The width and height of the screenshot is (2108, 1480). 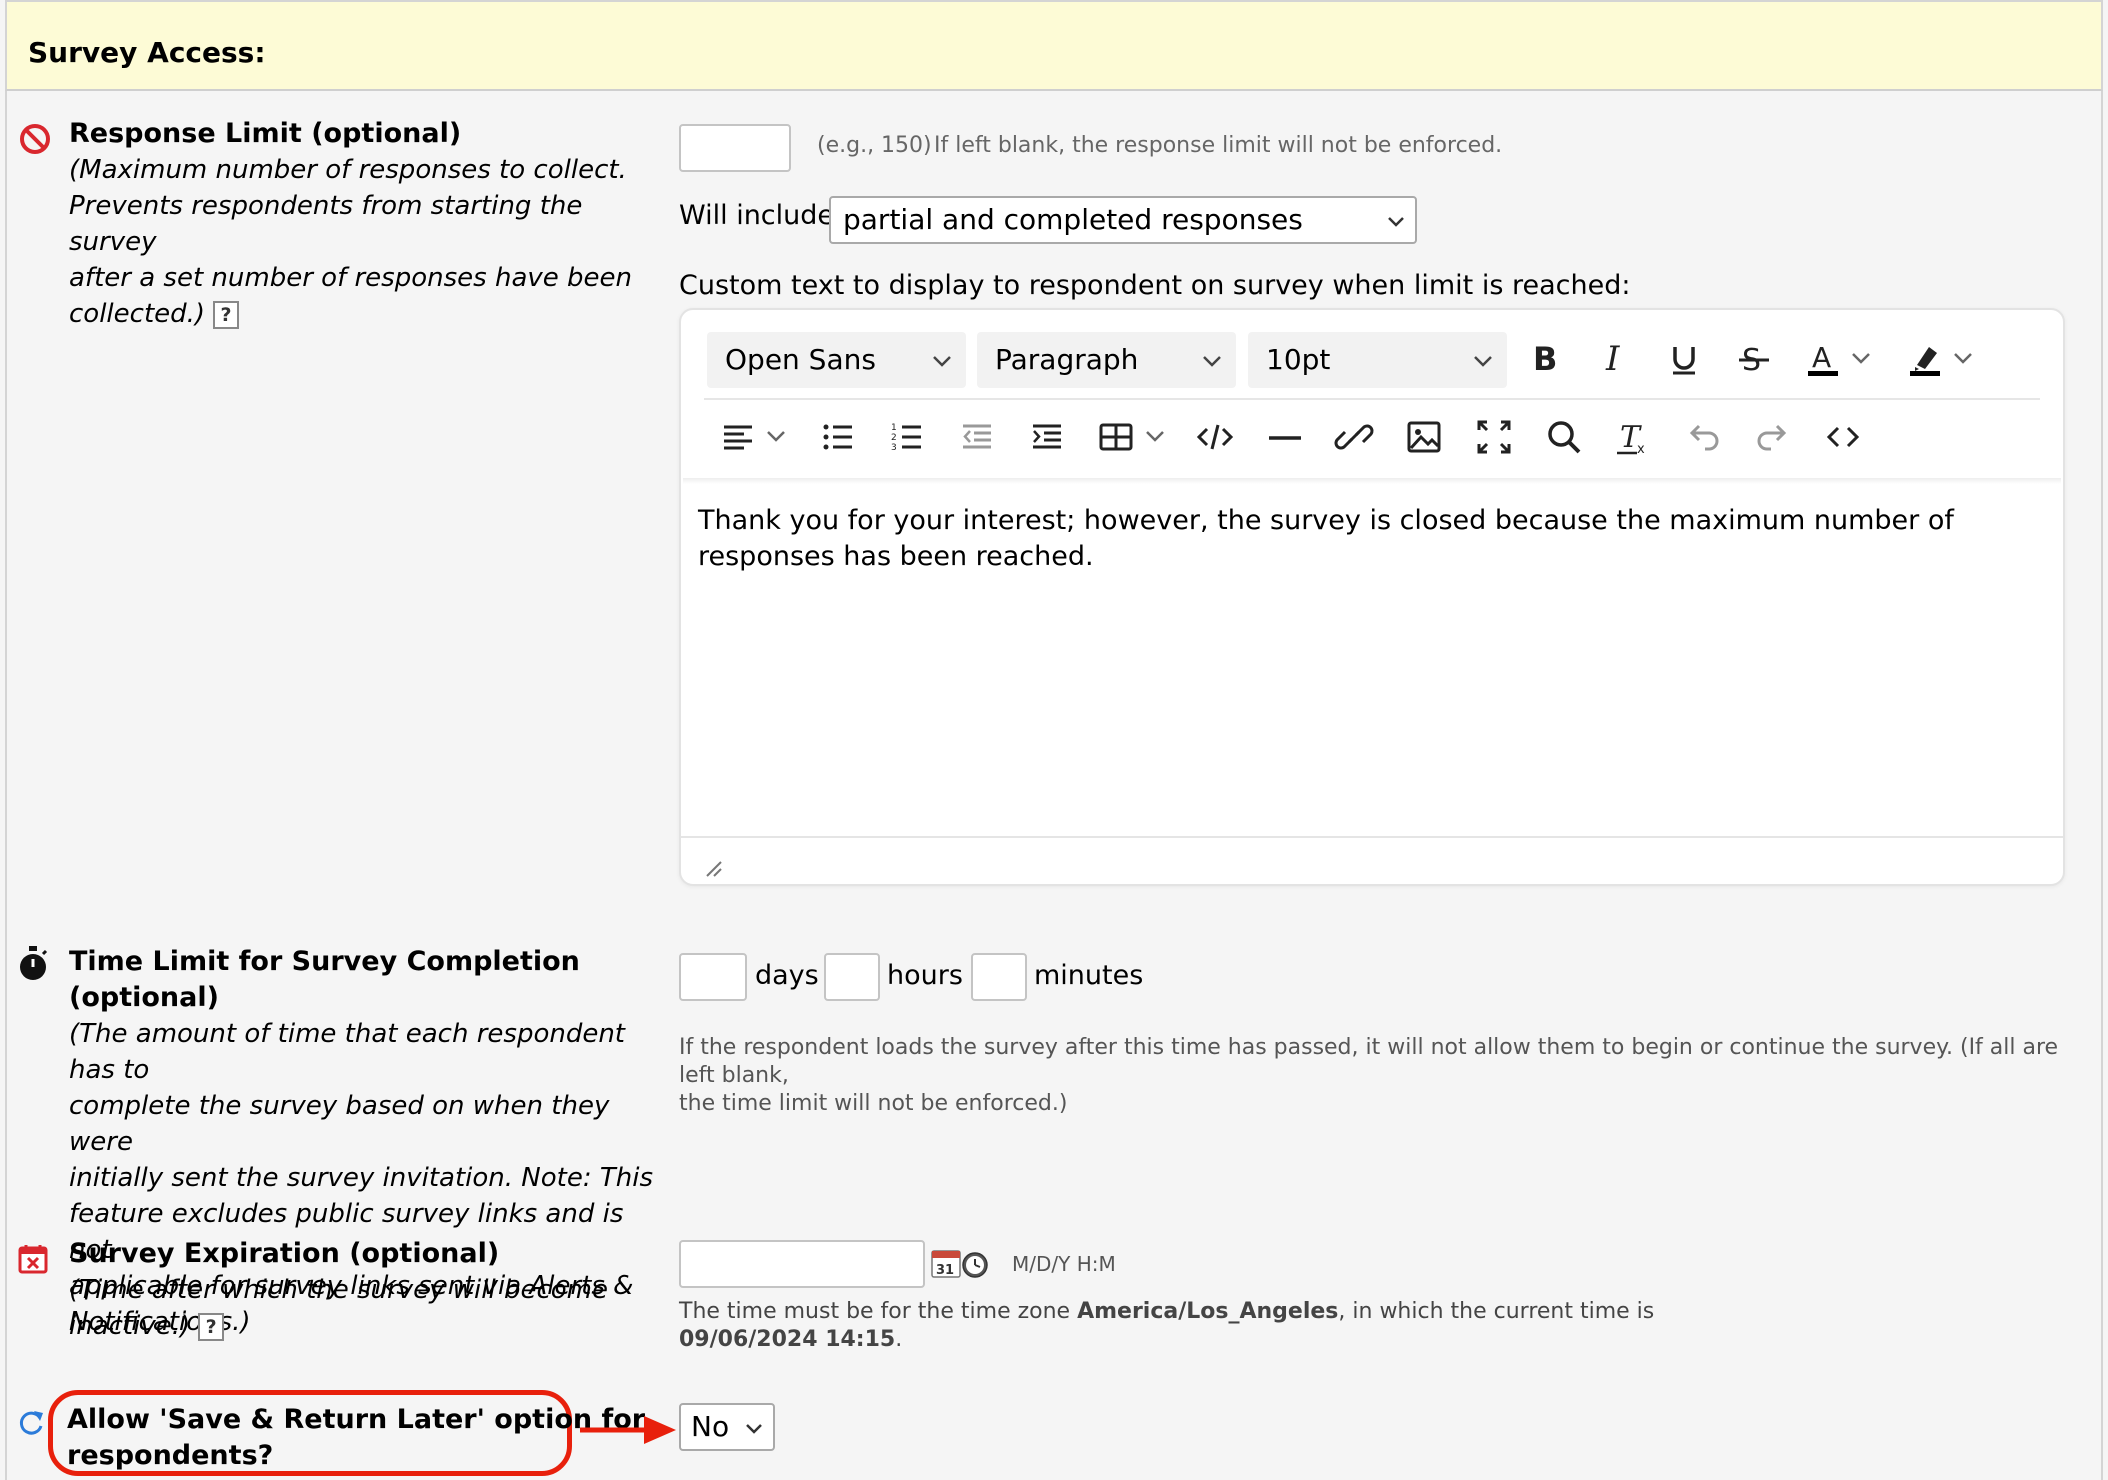 What do you see at coordinates (977, 437) in the screenshot?
I see `outdent-icon` at bounding box center [977, 437].